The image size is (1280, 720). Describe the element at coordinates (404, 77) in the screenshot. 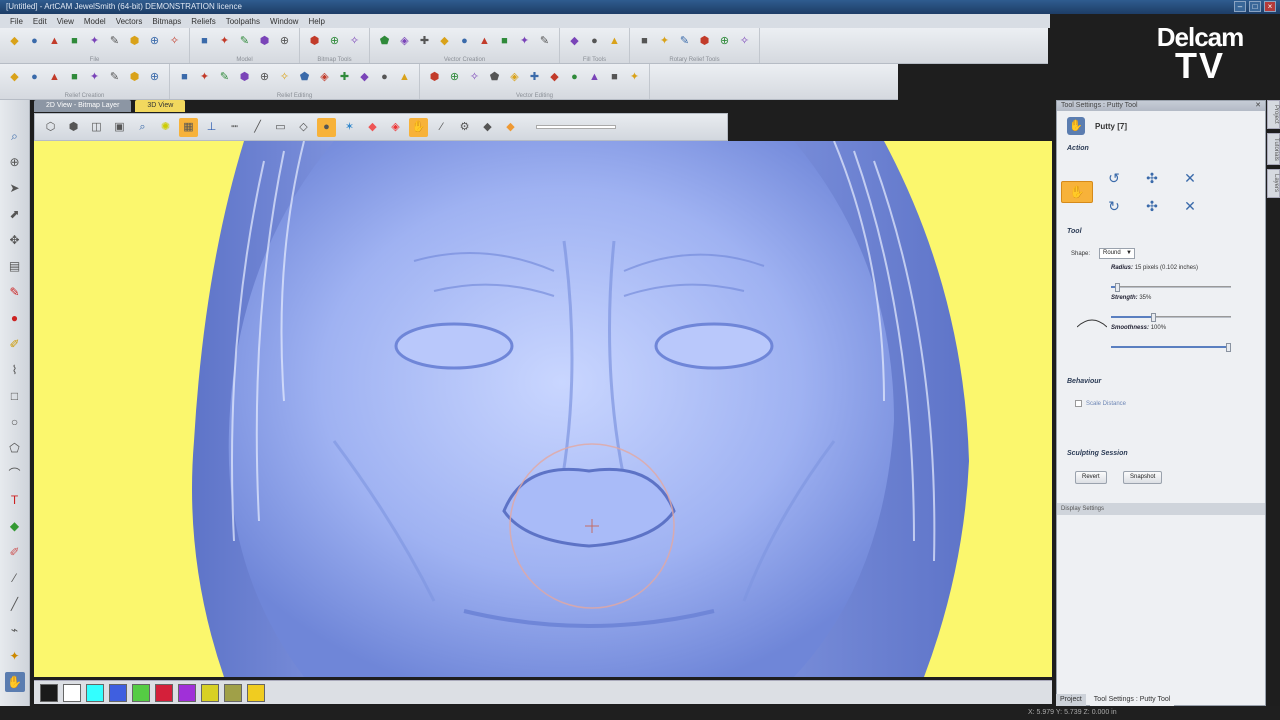

I see `edit-12-icon: ▲` at that location.